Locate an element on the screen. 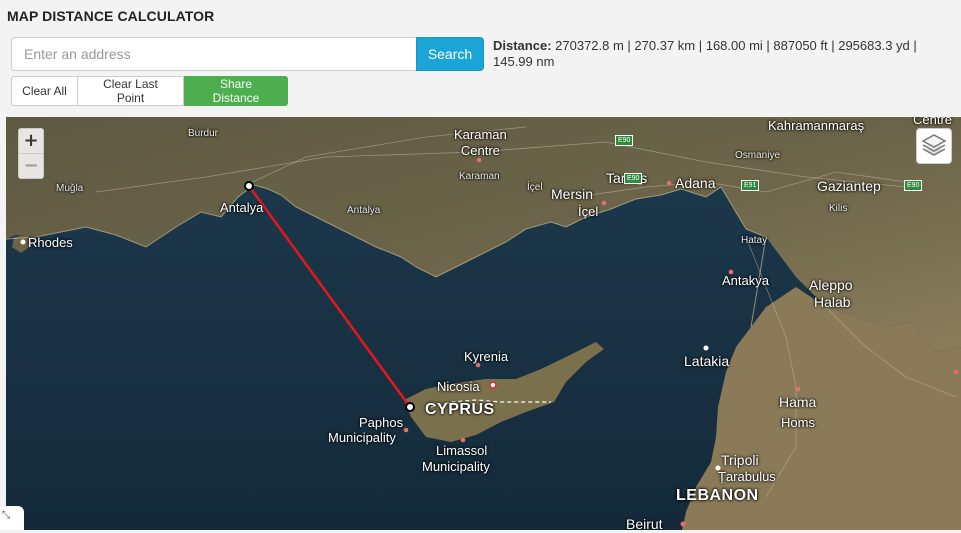  layers-icon is located at coordinates (934, 145).